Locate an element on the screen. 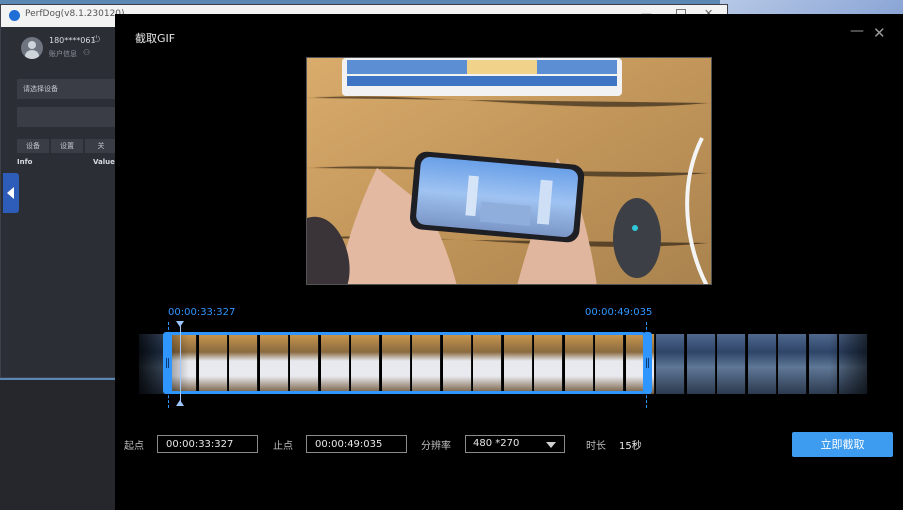  filmstrip-fade-right is located at coordinates (859, 364).